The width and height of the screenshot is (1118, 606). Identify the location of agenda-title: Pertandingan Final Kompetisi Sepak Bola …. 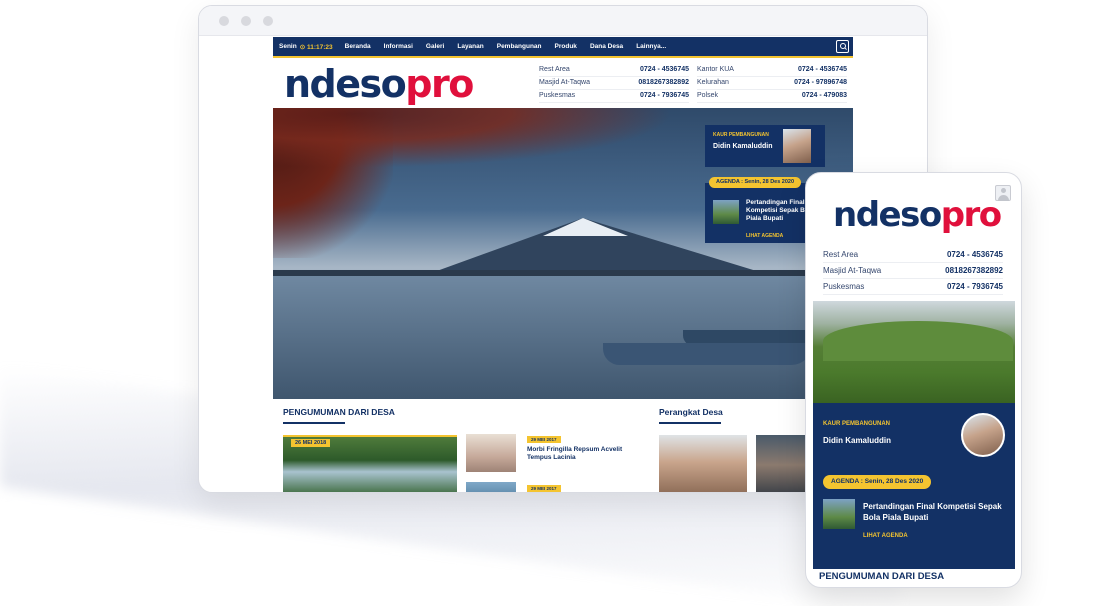
(933, 512).